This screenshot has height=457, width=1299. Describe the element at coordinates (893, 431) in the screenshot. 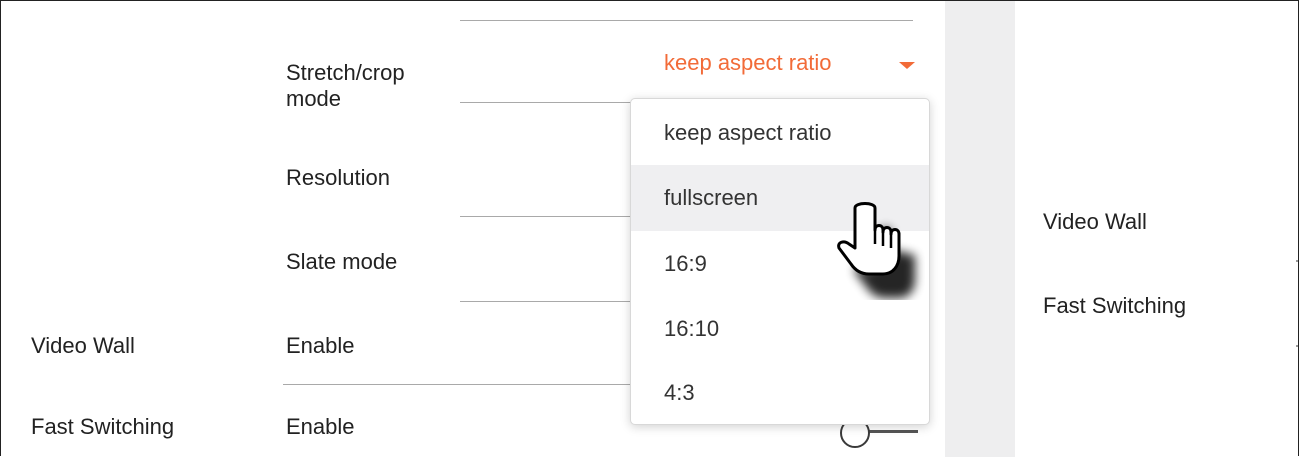

I see `toggle-track` at that location.